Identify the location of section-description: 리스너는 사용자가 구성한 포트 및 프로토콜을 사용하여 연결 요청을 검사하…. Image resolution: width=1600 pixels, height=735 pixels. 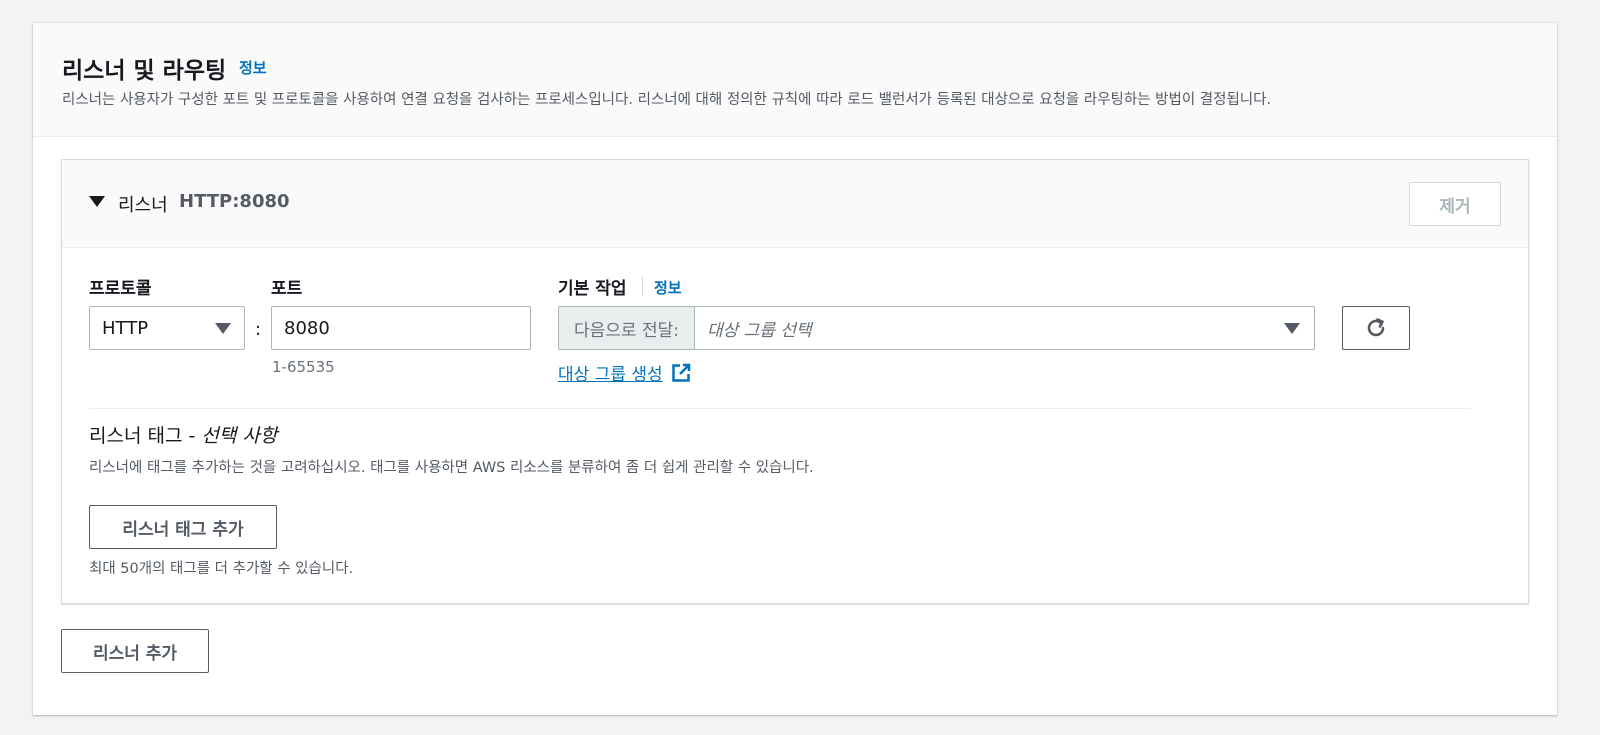
(667, 100).